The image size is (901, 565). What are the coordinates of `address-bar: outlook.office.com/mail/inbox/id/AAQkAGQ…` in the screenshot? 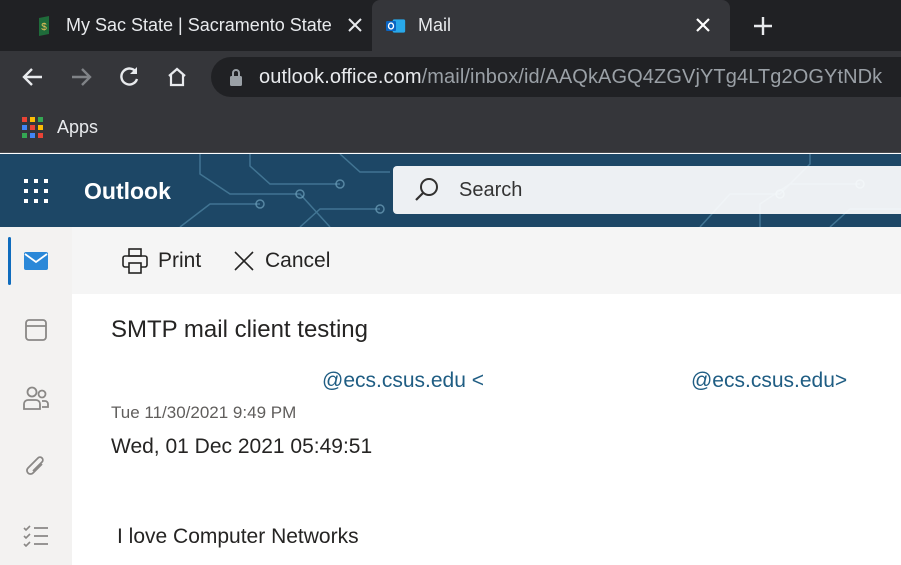 It's located at (556, 77).